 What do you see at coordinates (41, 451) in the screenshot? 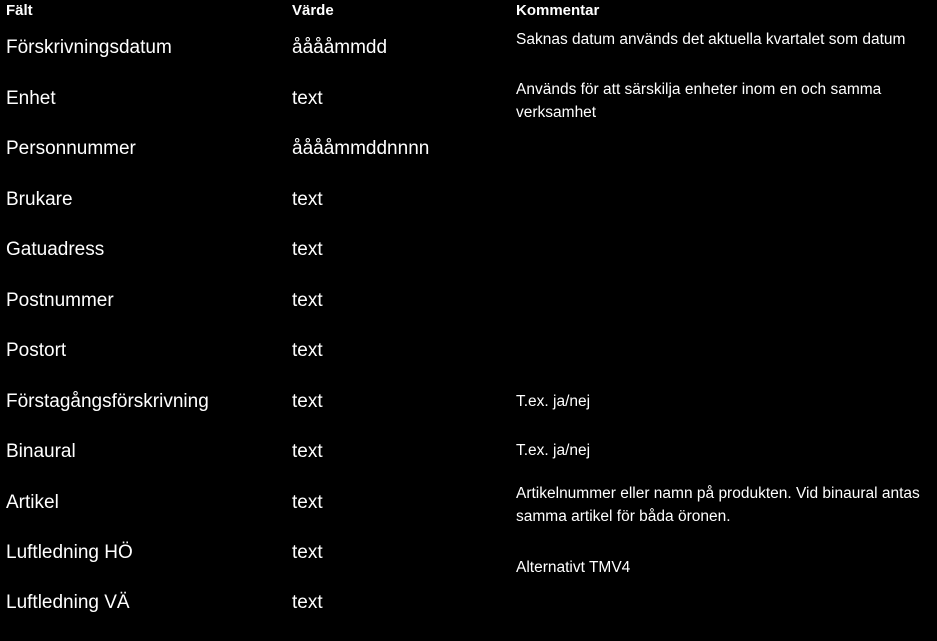
I see `field-name: Binaural` at bounding box center [41, 451].